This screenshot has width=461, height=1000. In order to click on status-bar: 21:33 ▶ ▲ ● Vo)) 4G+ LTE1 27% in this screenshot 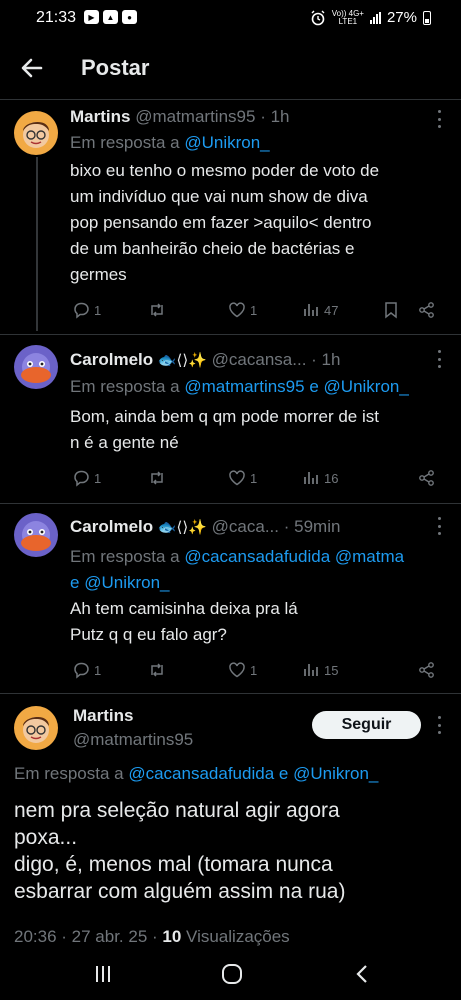, I will do `click(230, 19)`.